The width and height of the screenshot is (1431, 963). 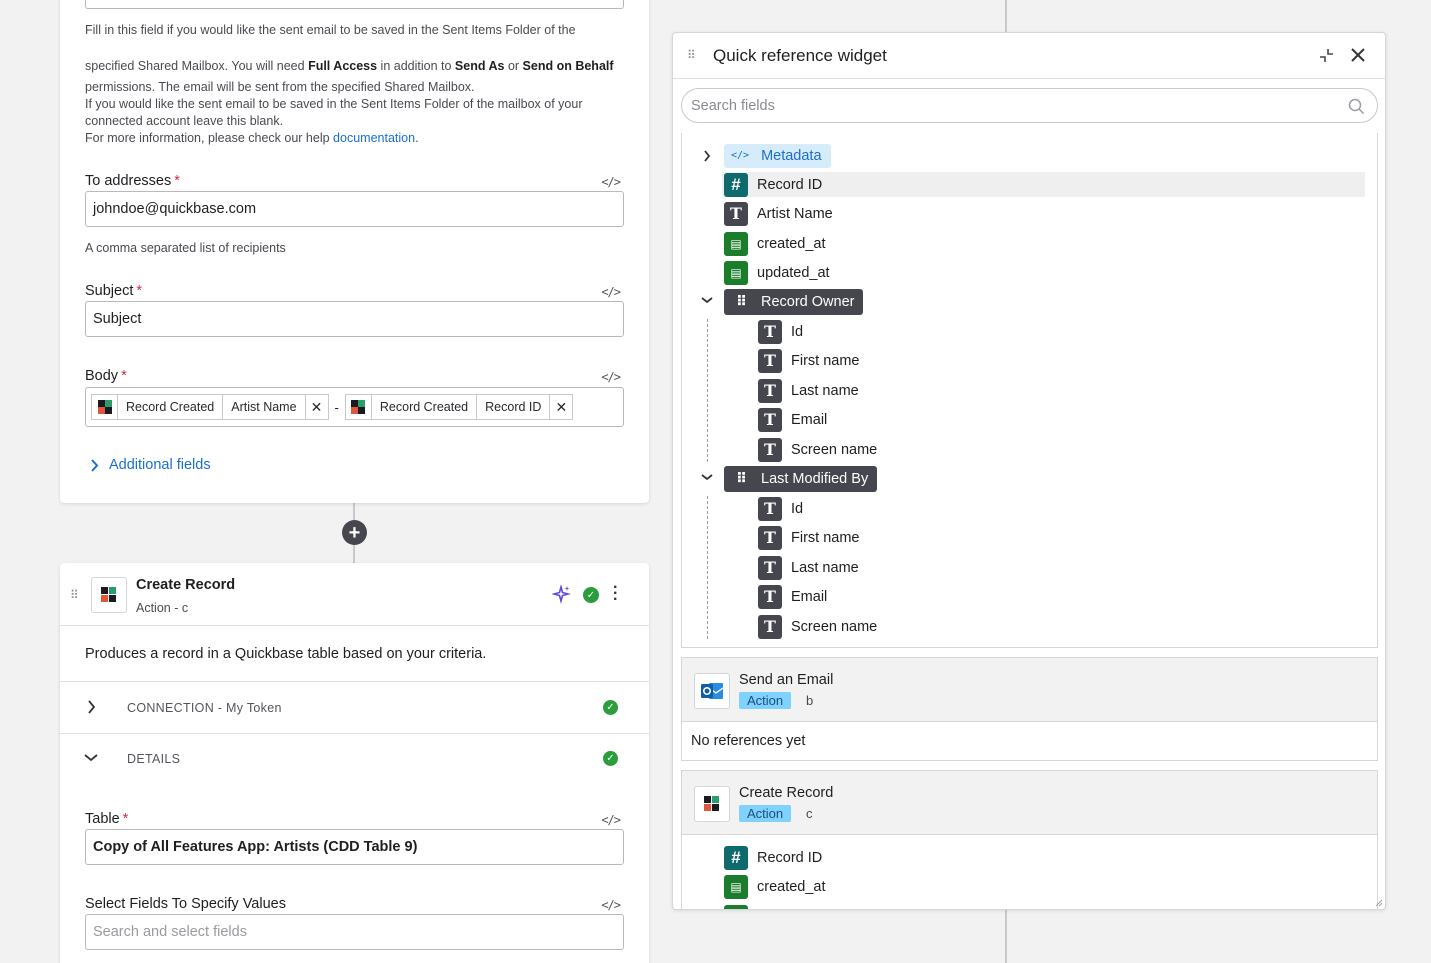 I want to click on close-icon, so click(x=1358, y=55).